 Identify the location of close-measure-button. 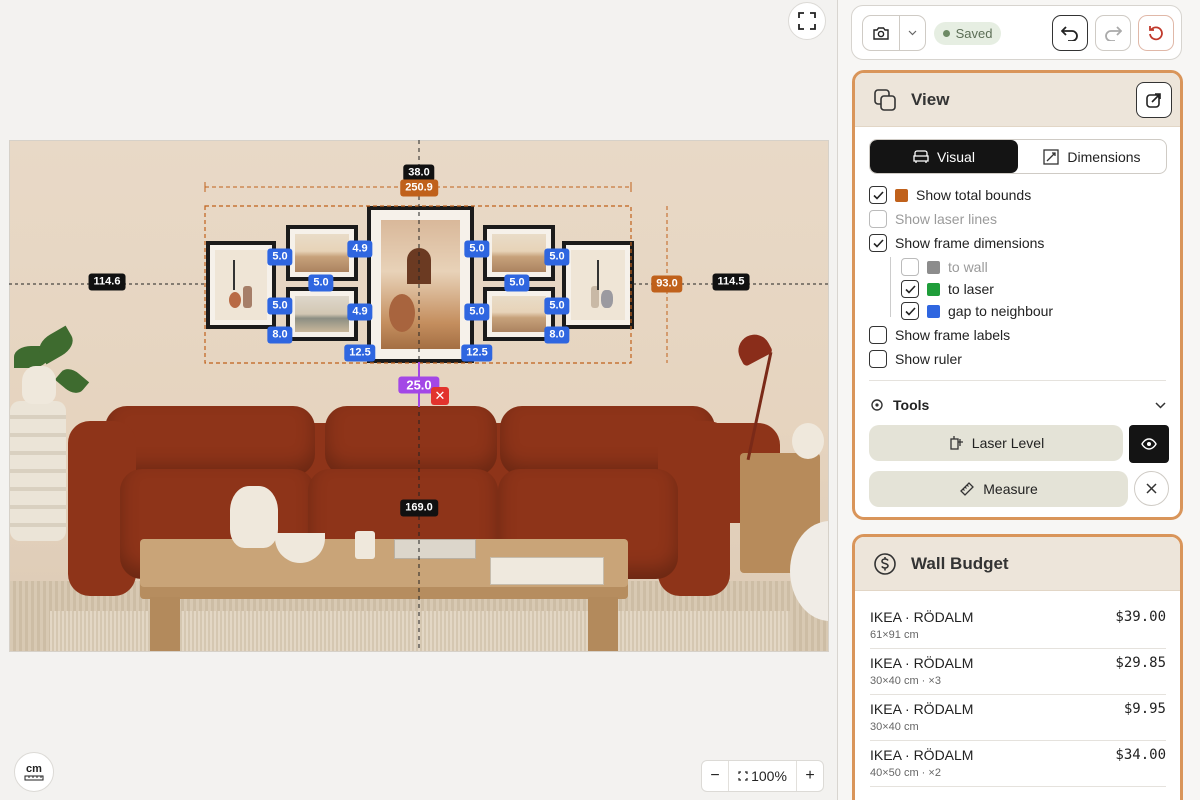
(1151, 488).